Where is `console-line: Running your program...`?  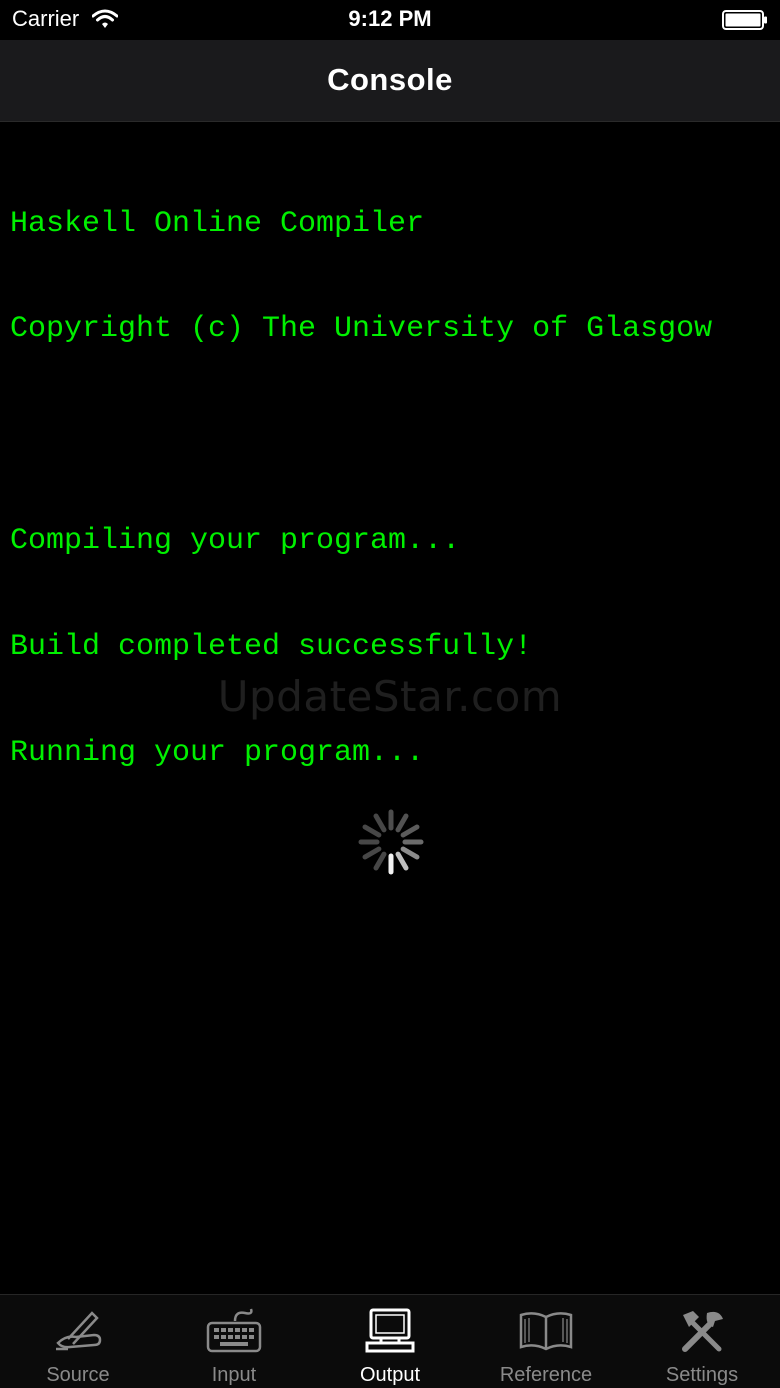
console-line: Running your program... is located at coordinates (217, 753).